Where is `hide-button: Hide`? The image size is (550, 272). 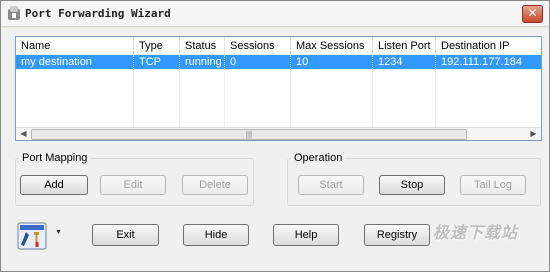 hide-button: Hide is located at coordinates (216, 235).